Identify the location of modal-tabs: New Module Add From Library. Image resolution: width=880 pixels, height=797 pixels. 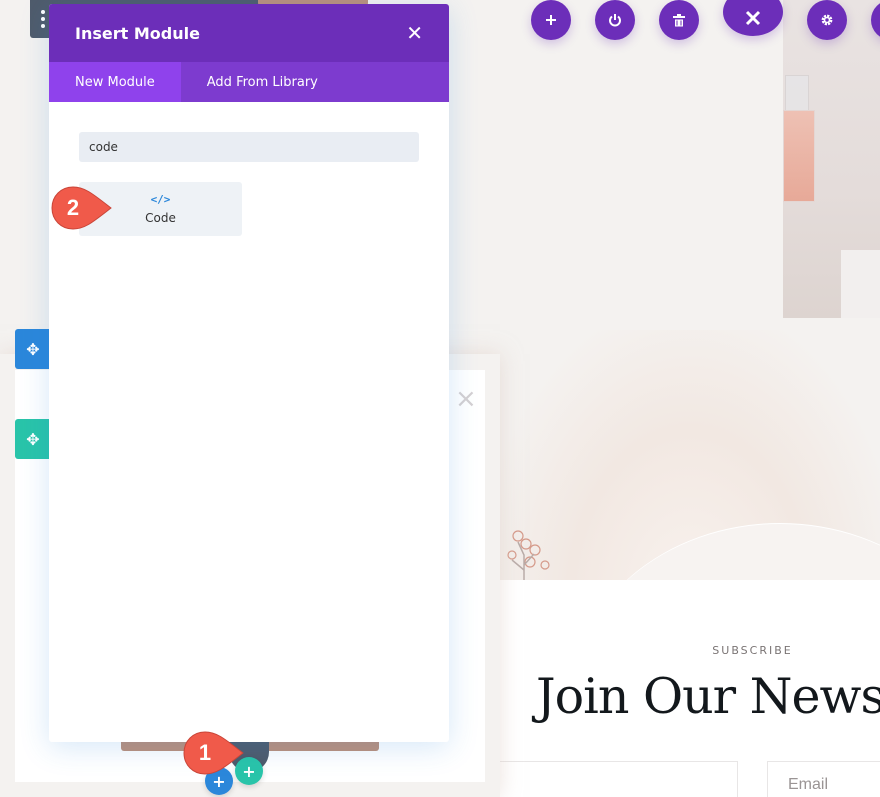
(249, 82).